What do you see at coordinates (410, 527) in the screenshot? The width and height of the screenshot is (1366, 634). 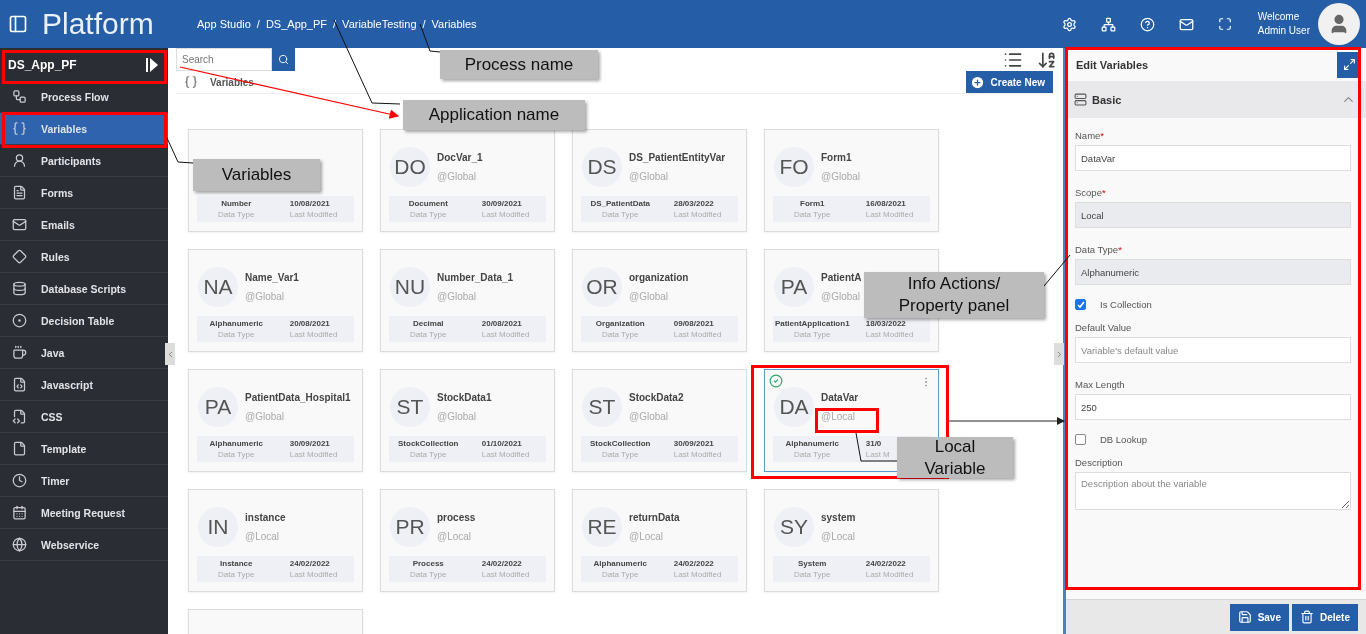 I see `initials-avatar: PR` at bounding box center [410, 527].